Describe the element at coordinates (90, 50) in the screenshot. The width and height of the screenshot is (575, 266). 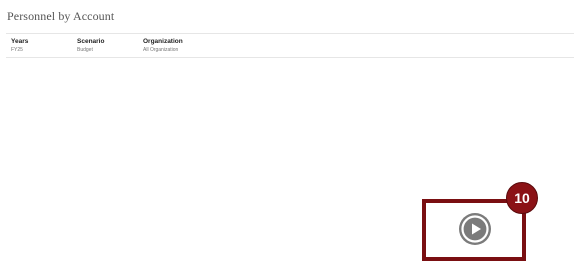
I see `pov-scenario-value: Budget` at that location.